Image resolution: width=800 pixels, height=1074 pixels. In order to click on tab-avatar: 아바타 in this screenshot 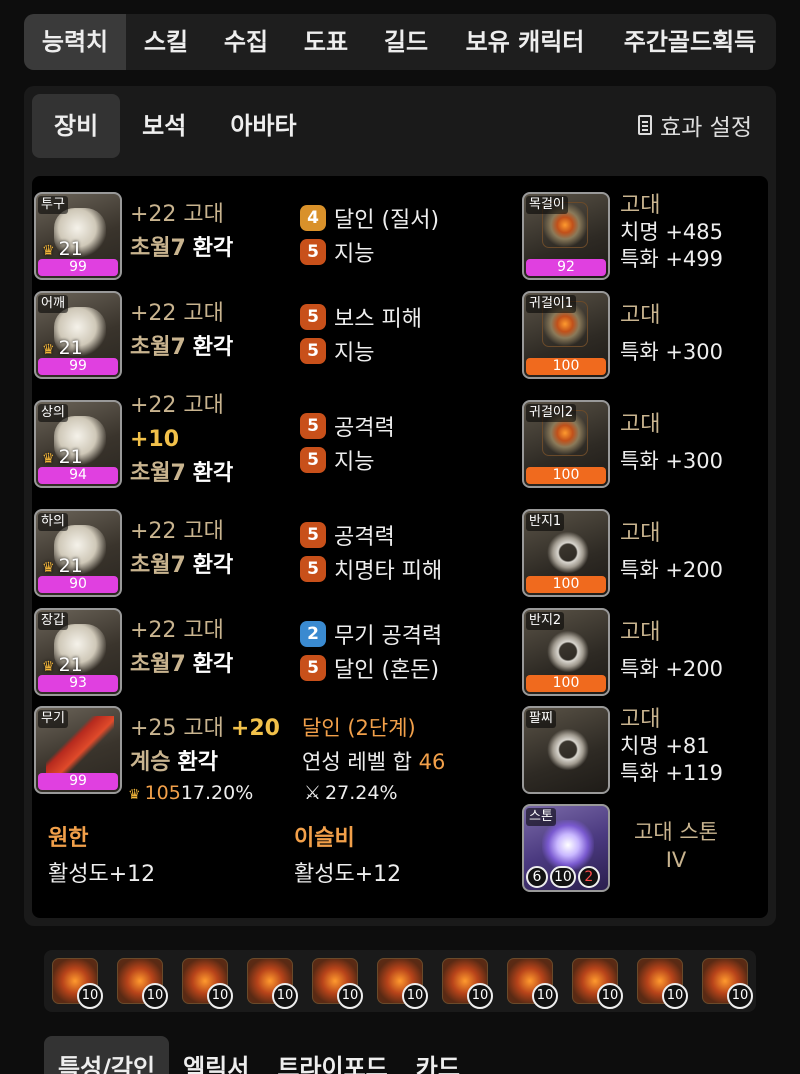, I will do `click(263, 126)`.